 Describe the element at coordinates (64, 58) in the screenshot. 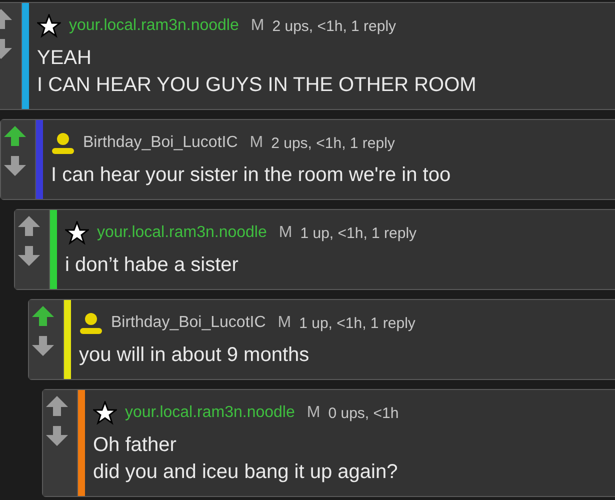

I see `comment-text: YEAH` at that location.